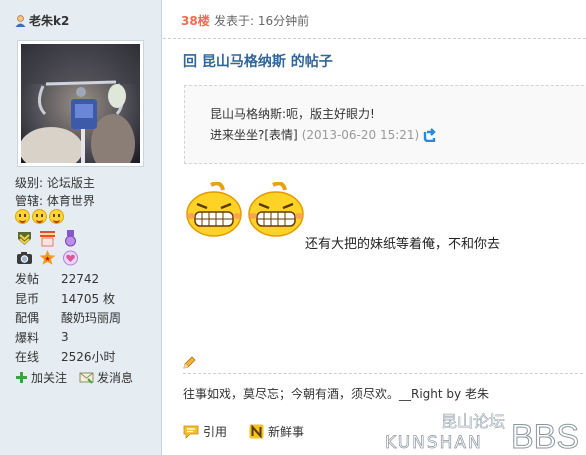 The height and width of the screenshot is (455, 586). I want to click on user-level: 级别: 论坛版主, so click(55, 183).